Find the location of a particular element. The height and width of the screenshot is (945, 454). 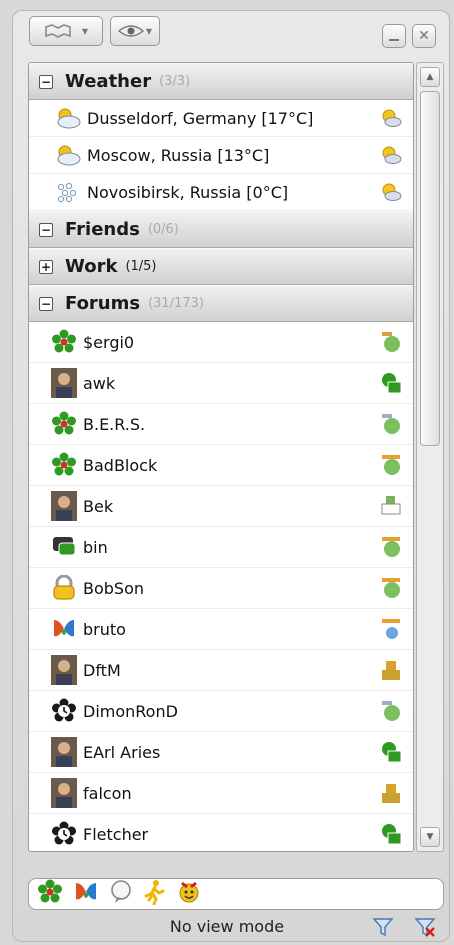

contact-name: falcon is located at coordinates (107, 793).